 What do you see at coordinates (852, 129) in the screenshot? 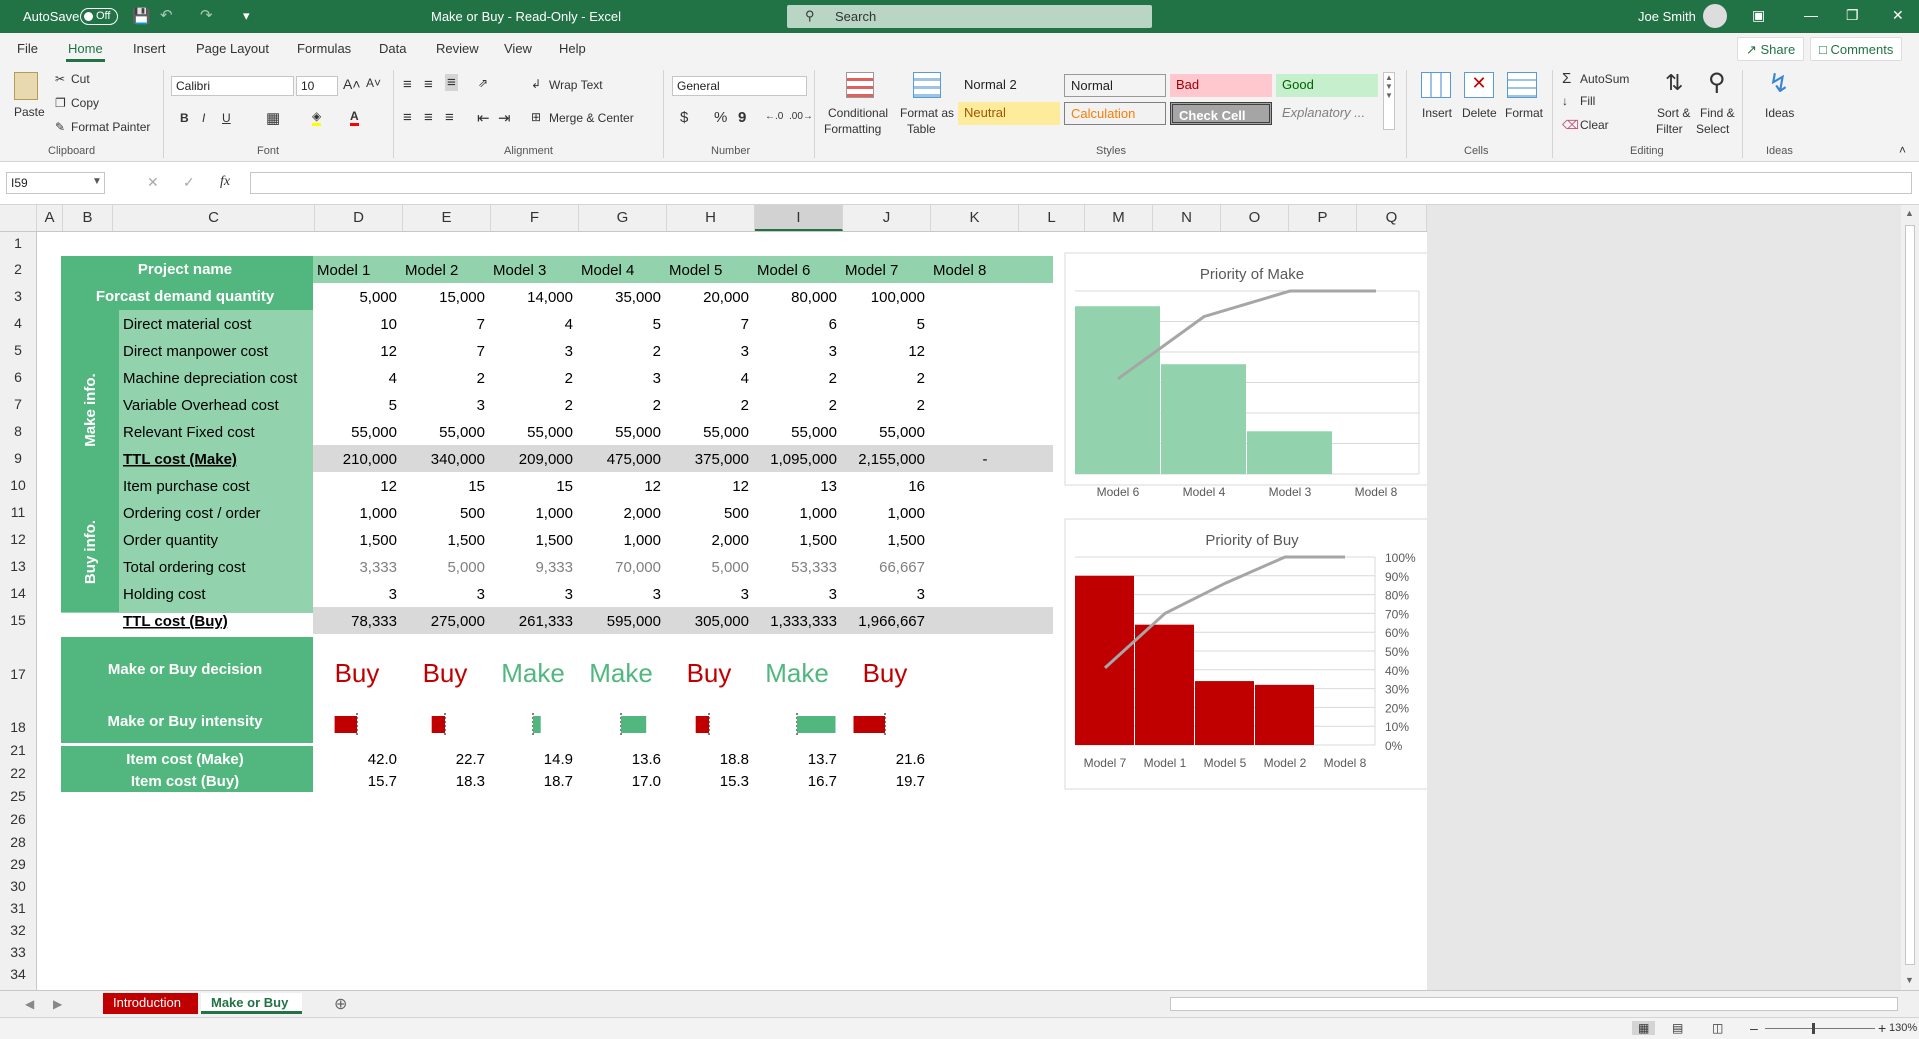
I see `conditional-formatting-line2: Formatting` at bounding box center [852, 129].